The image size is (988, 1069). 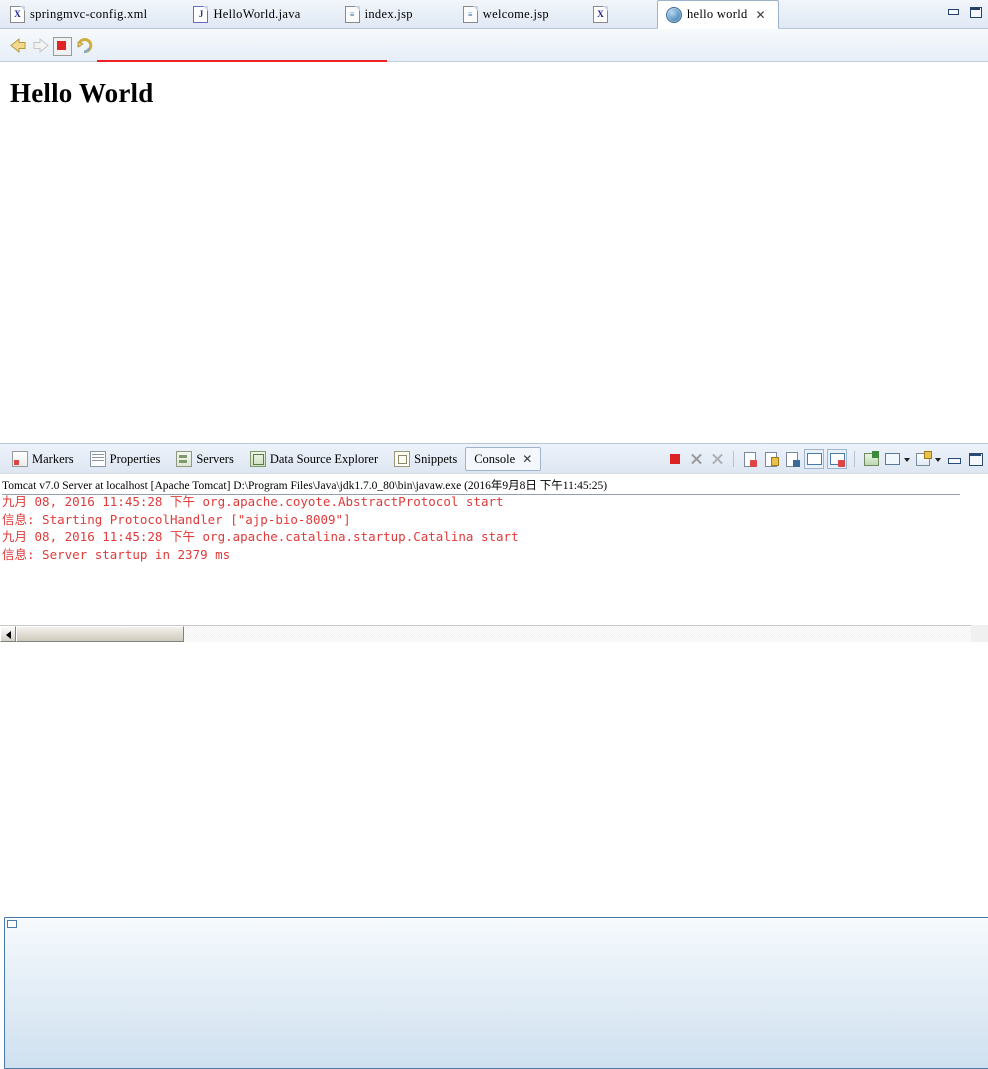 What do you see at coordinates (135, 458) in the screenshot?
I see `view-tab-label: Properties` at bounding box center [135, 458].